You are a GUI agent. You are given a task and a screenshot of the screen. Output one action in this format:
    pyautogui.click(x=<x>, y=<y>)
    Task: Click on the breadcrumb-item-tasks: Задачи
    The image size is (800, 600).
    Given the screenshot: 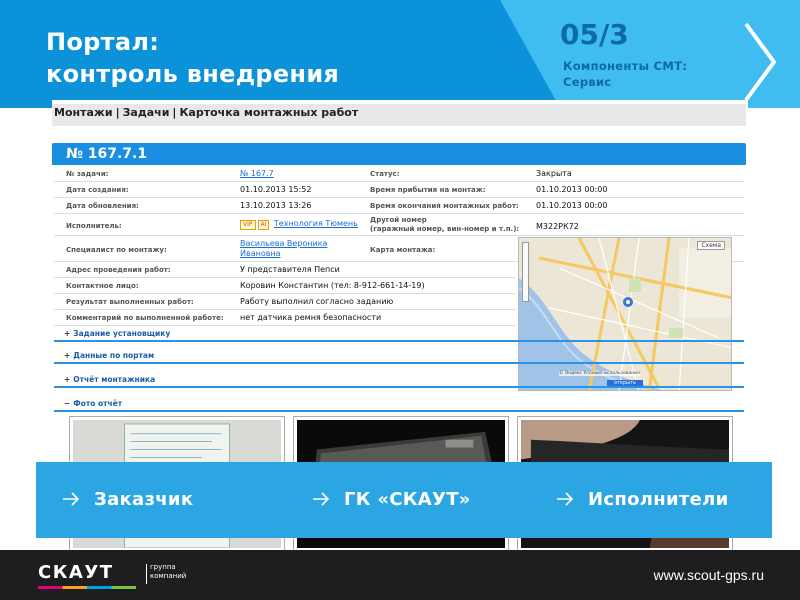 What is the action you would take?
    pyautogui.click(x=146, y=112)
    